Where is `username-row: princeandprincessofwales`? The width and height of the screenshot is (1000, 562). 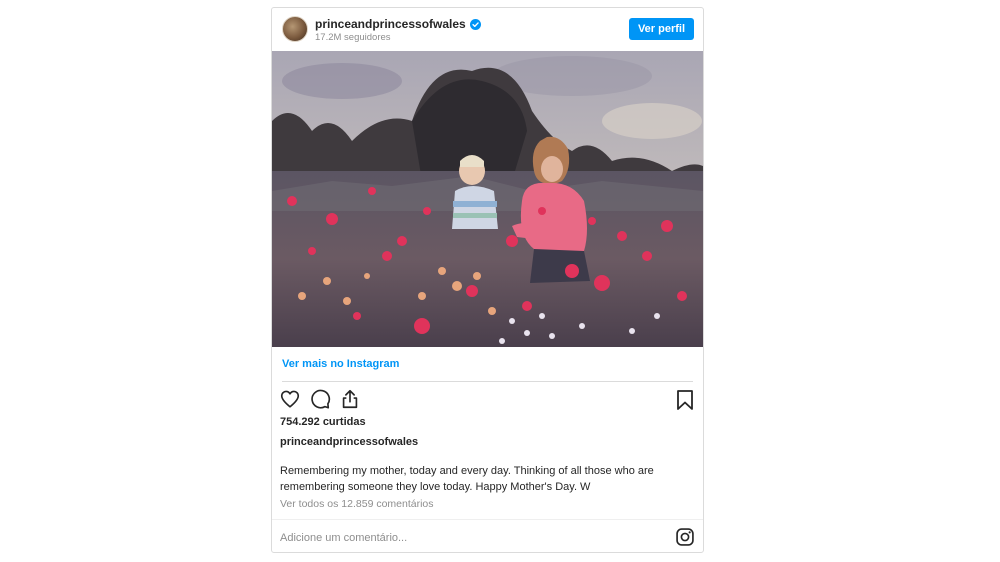 username-row: princeandprincessofwales is located at coordinates (398, 24).